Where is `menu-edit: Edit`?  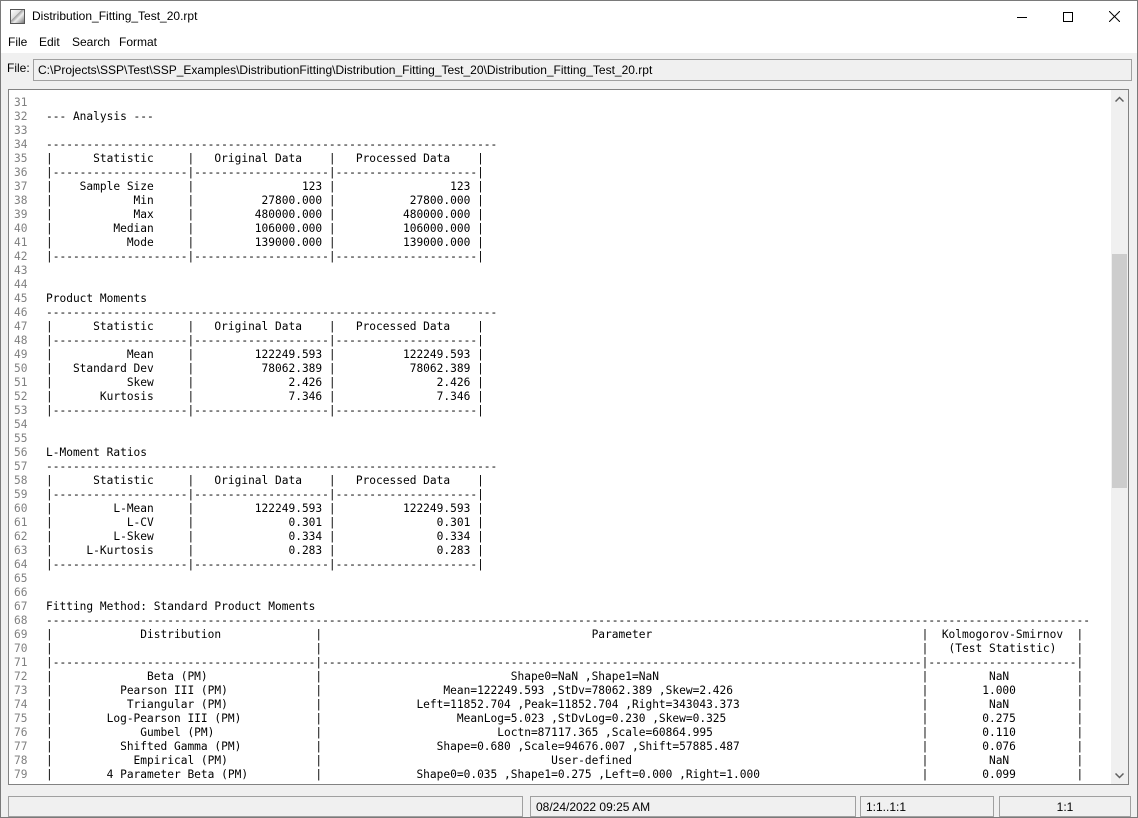 menu-edit: Edit is located at coordinates (49, 42).